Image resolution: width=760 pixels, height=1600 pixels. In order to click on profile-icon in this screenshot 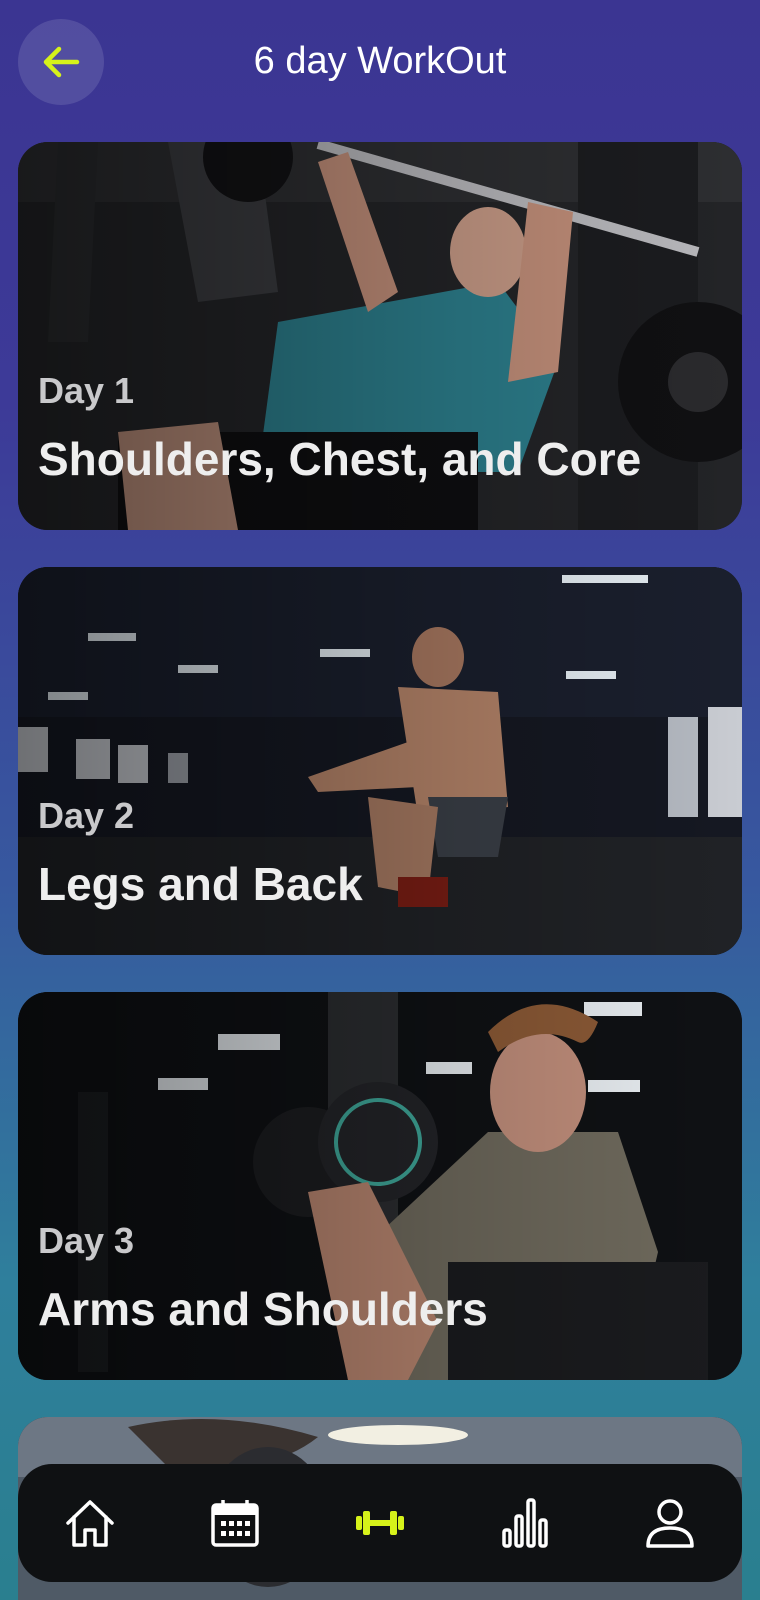, I will do `click(669, 1523)`.